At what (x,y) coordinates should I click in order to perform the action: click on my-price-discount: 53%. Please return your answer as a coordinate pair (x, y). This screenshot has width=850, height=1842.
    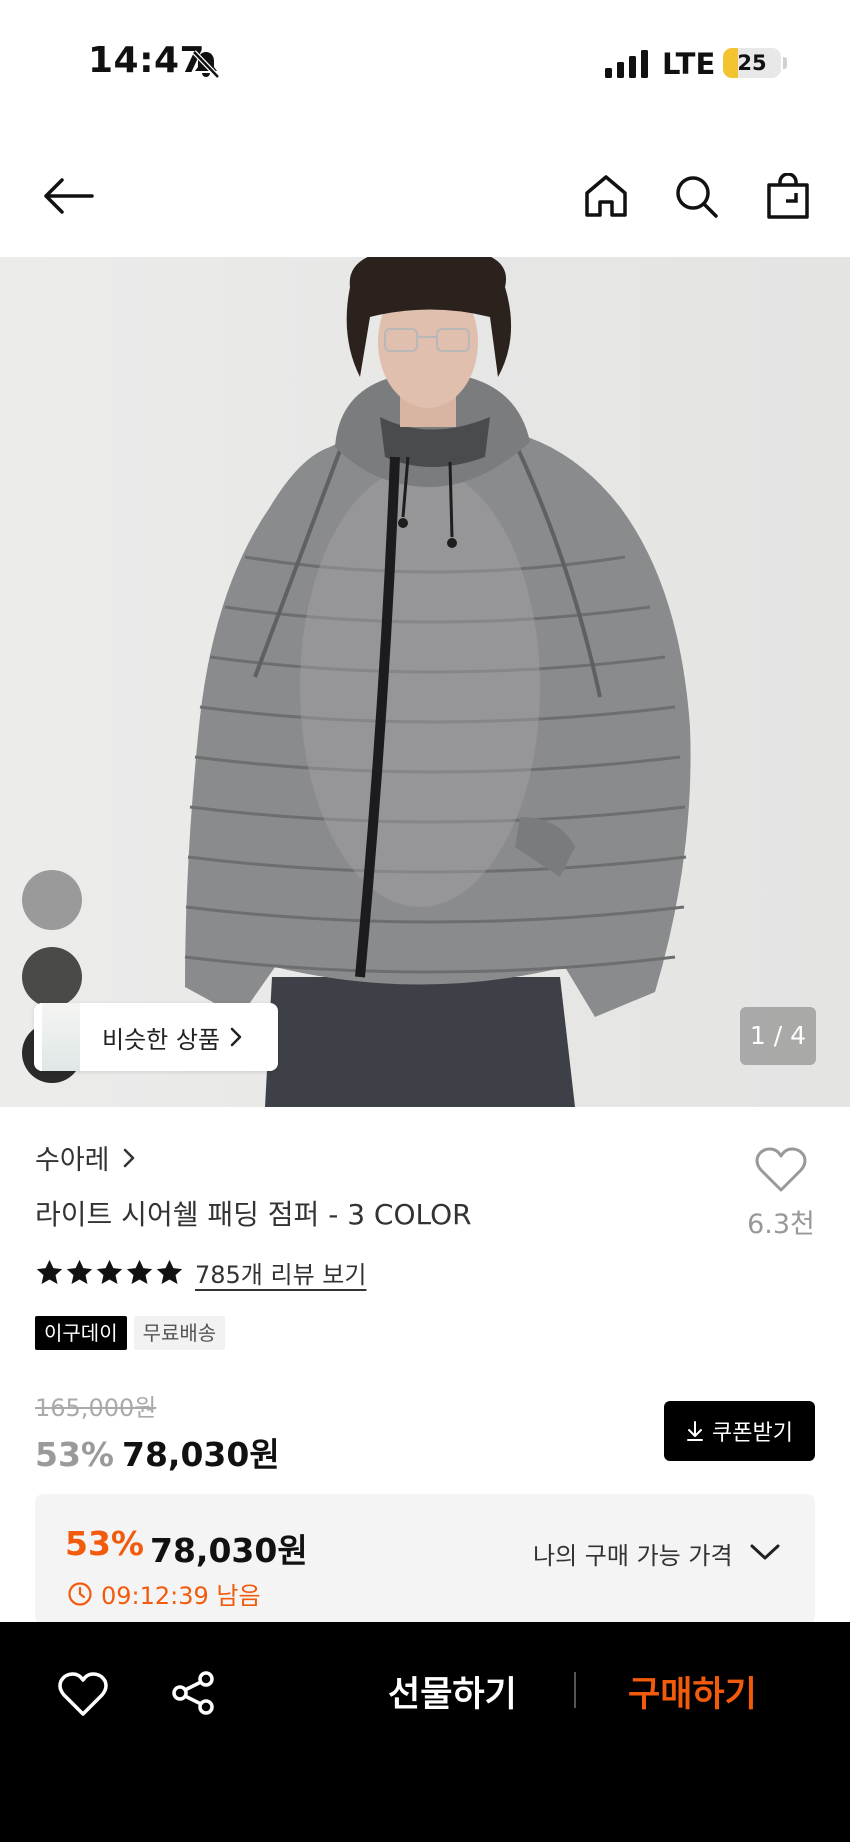
    Looking at the image, I should click on (104, 1543).